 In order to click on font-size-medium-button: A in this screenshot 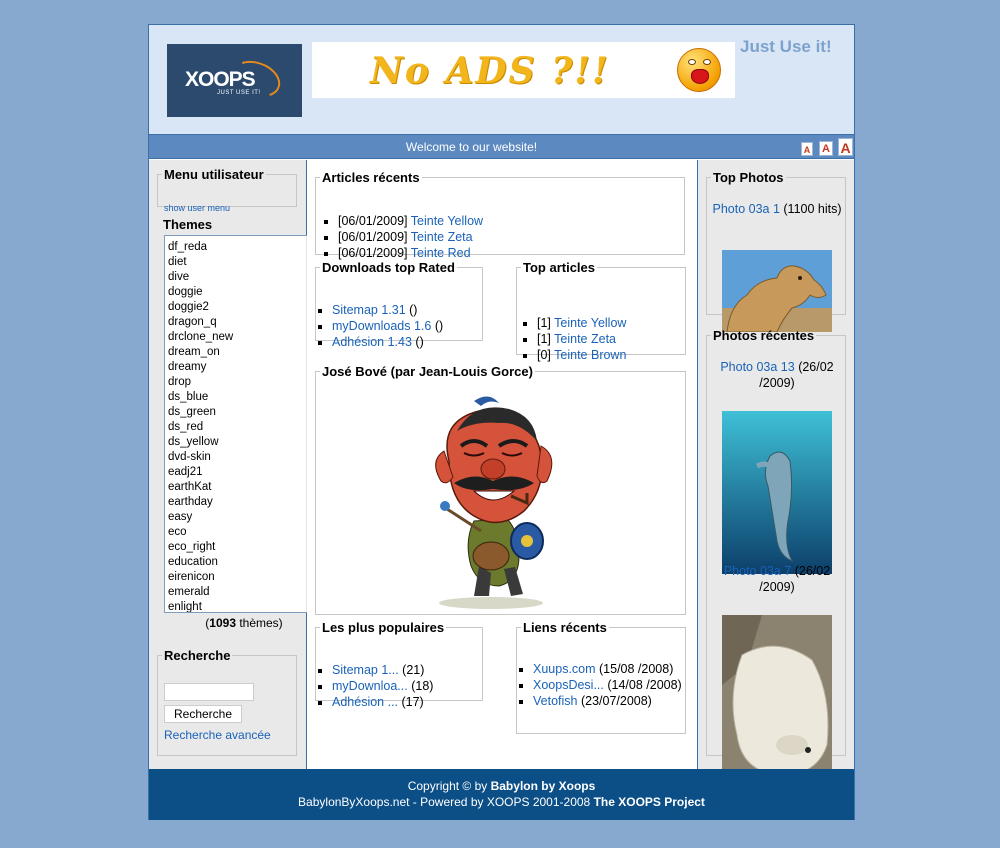, I will do `click(826, 148)`.